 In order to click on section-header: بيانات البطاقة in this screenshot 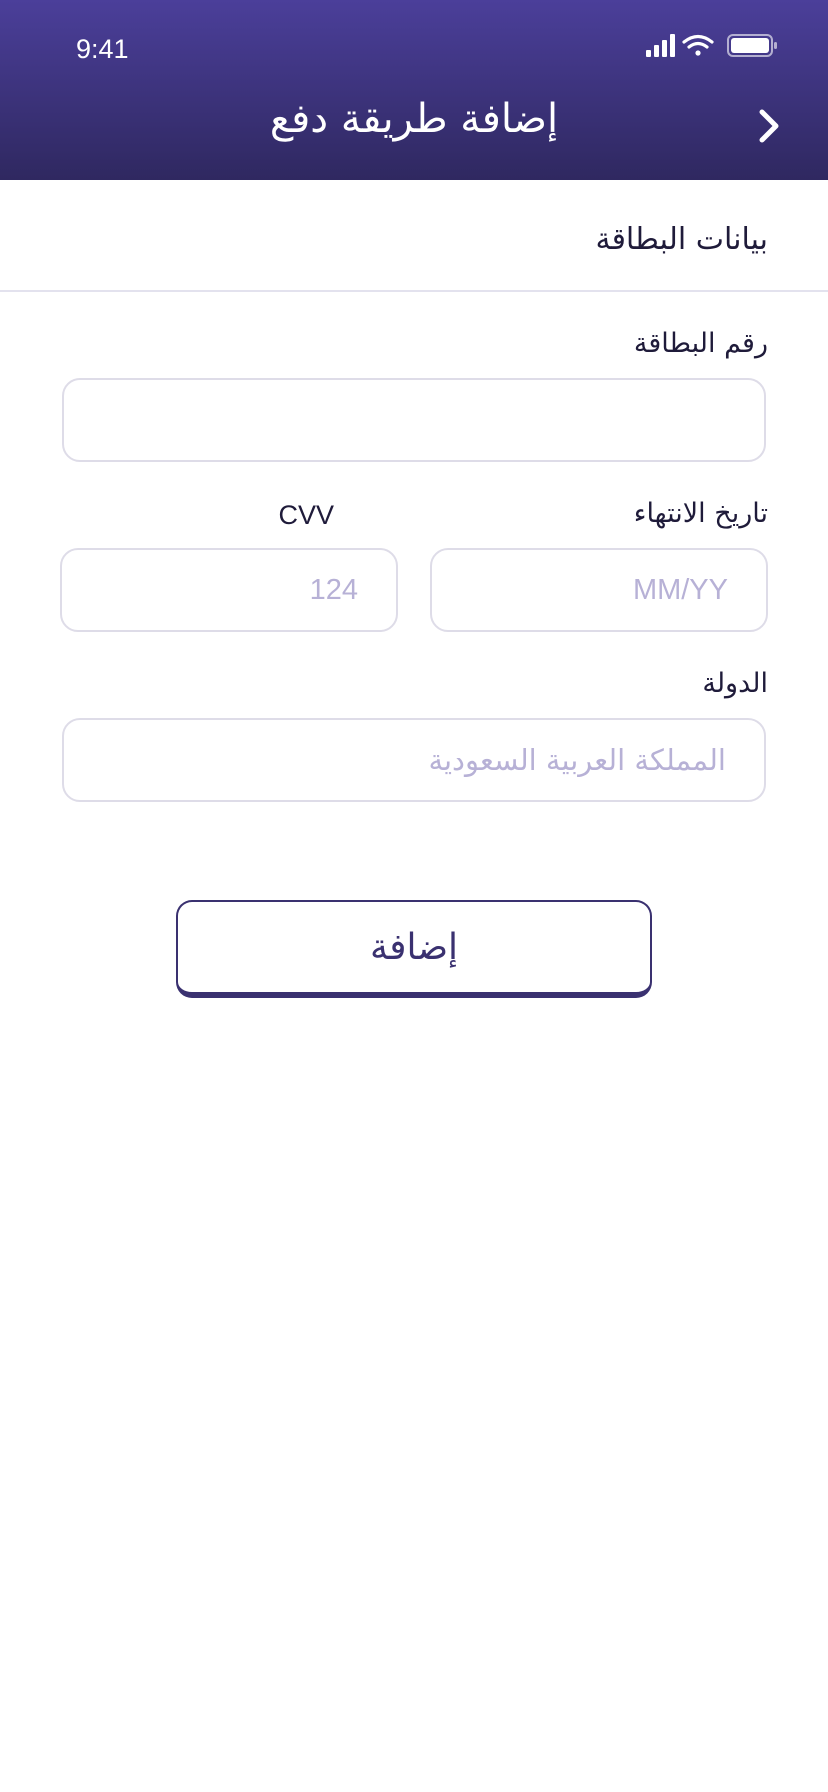, I will do `click(414, 236)`.